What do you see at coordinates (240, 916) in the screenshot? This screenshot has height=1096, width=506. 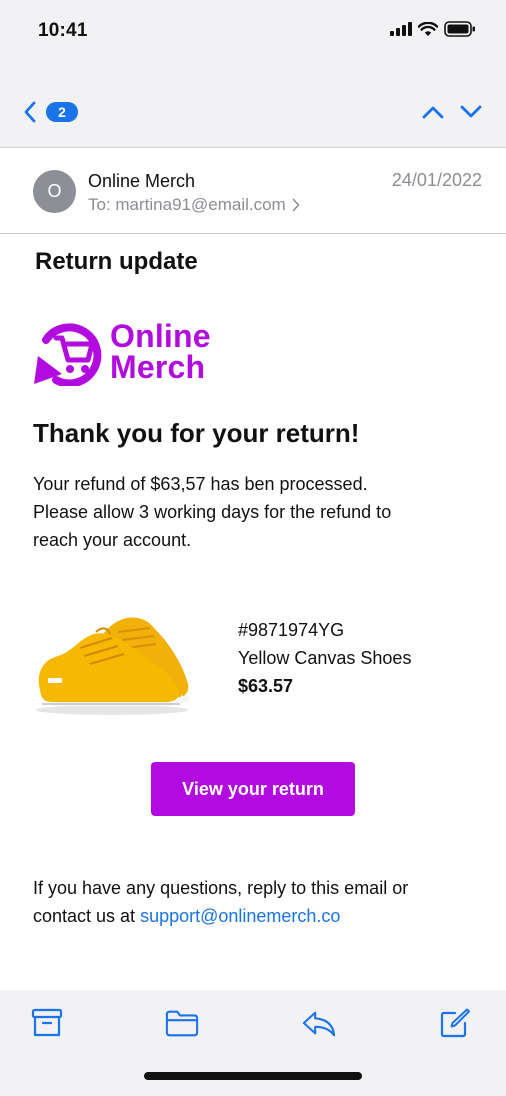 I see `support-email-link: support@onlinemerch.co` at bounding box center [240, 916].